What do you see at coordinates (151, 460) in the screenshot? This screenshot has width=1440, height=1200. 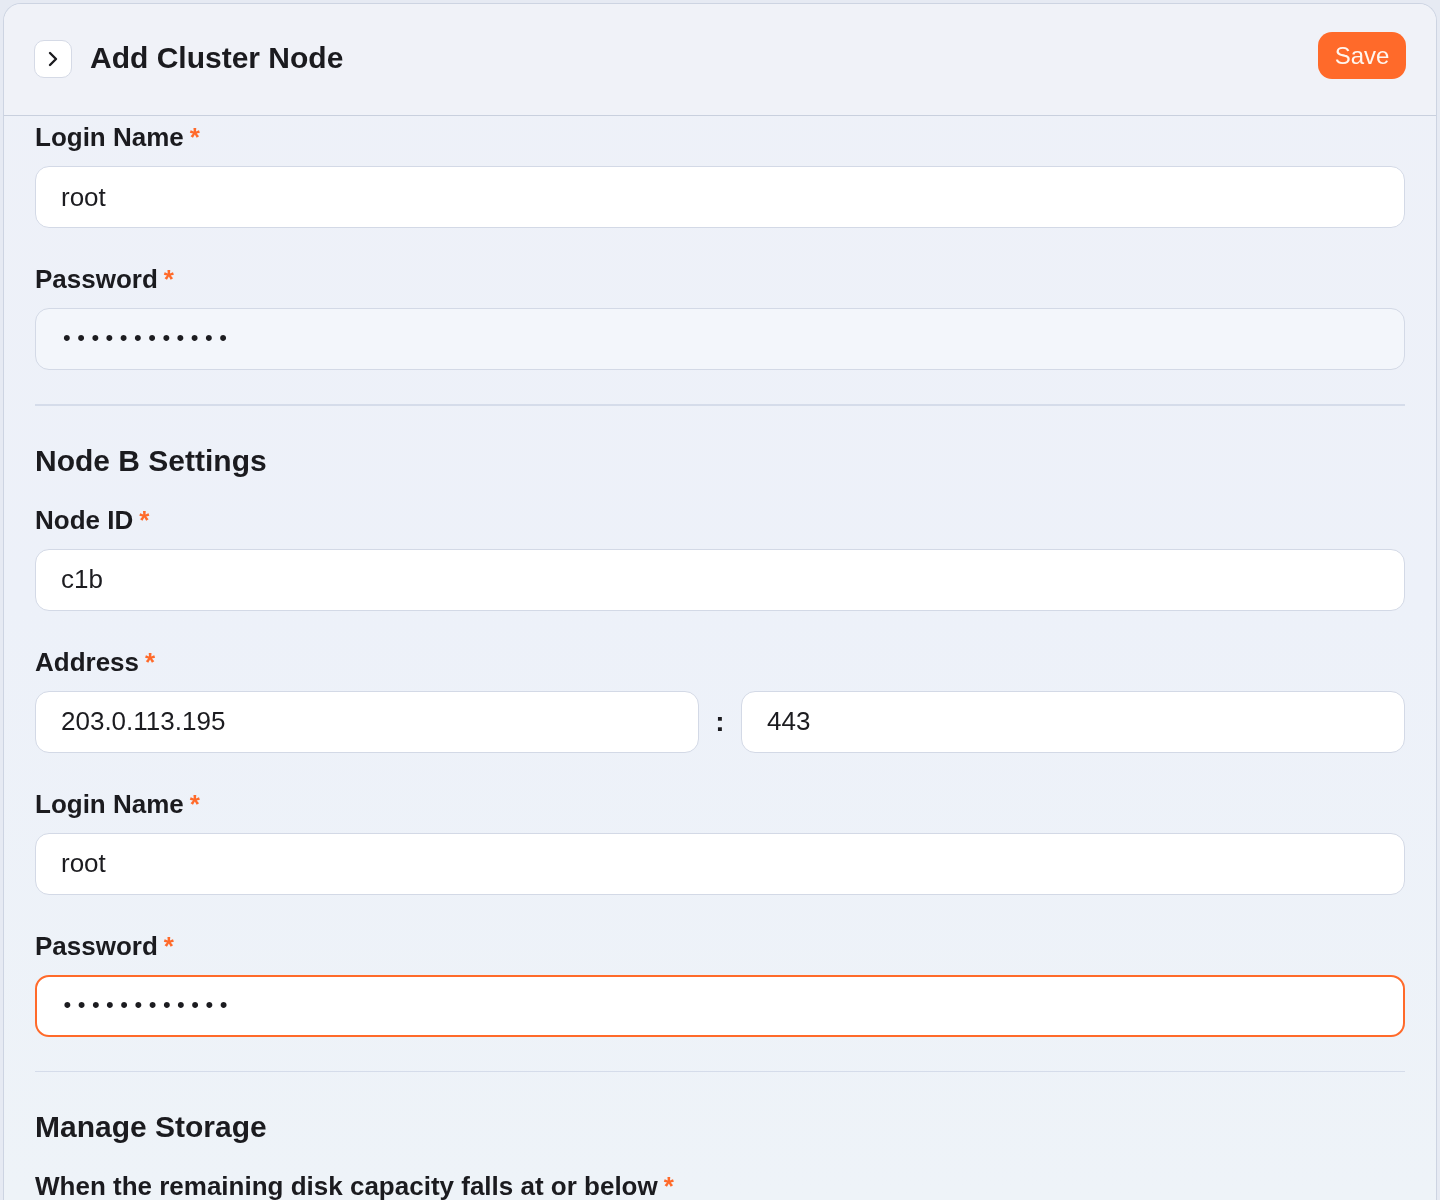 I see `section-heading: Node B Settings` at bounding box center [151, 460].